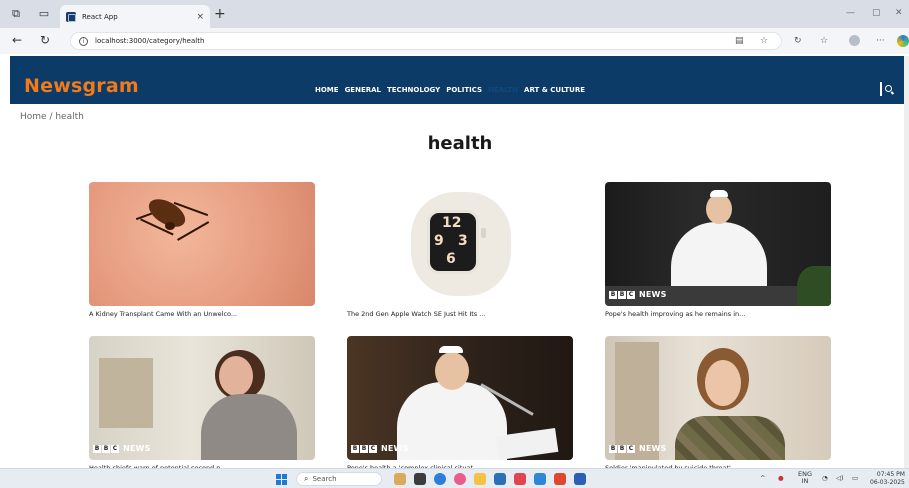 Image resolution: width=909 pixels, height=488 pixels. I want to click on wifi-icon: ◔, so click(825, 478).